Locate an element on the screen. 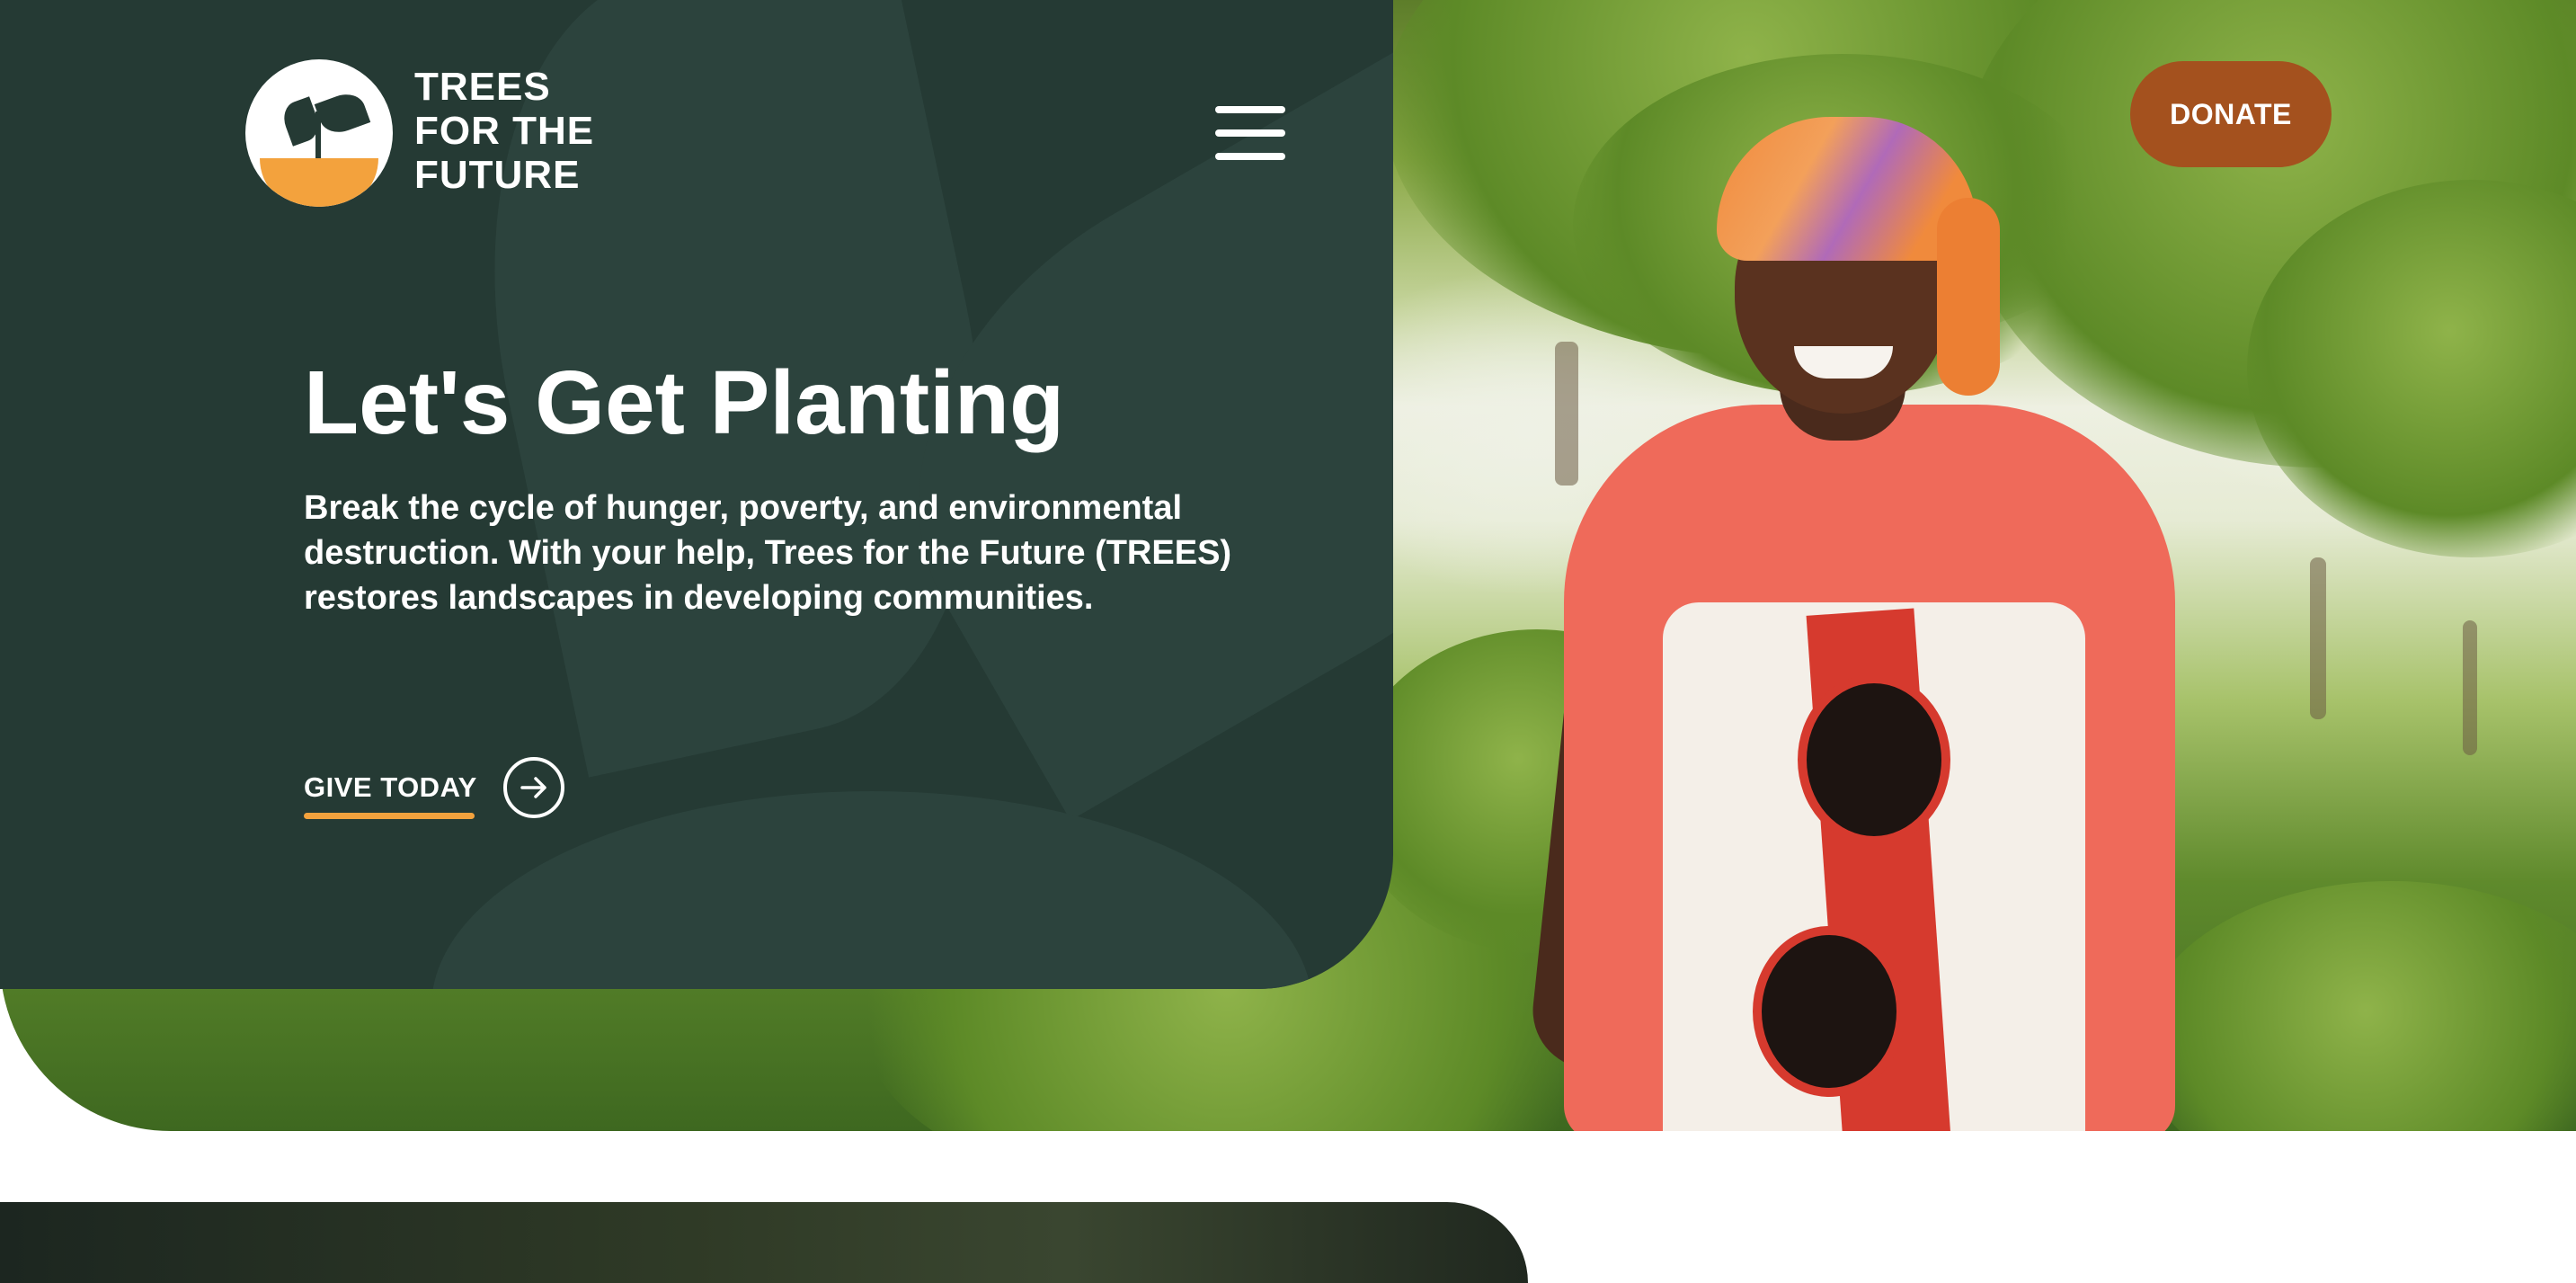 The image size is (2576, 1283). logo-line-1: TREES is located at coordinates (482, 87).